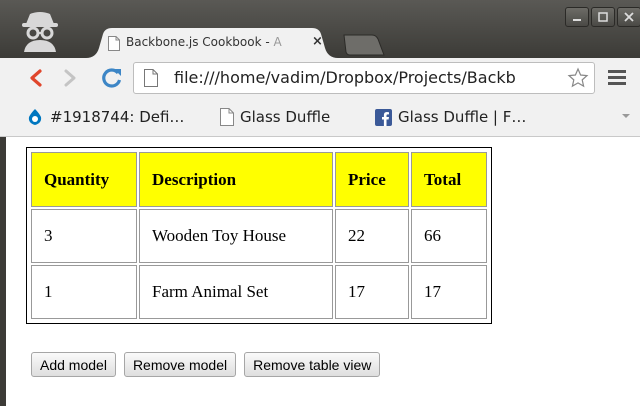 The height and width of the screenshot is (406, 640). Describe the element at coordinates (285, 117) in the screenshot. I see `bookmark-label: Glass Duffle` at that location.